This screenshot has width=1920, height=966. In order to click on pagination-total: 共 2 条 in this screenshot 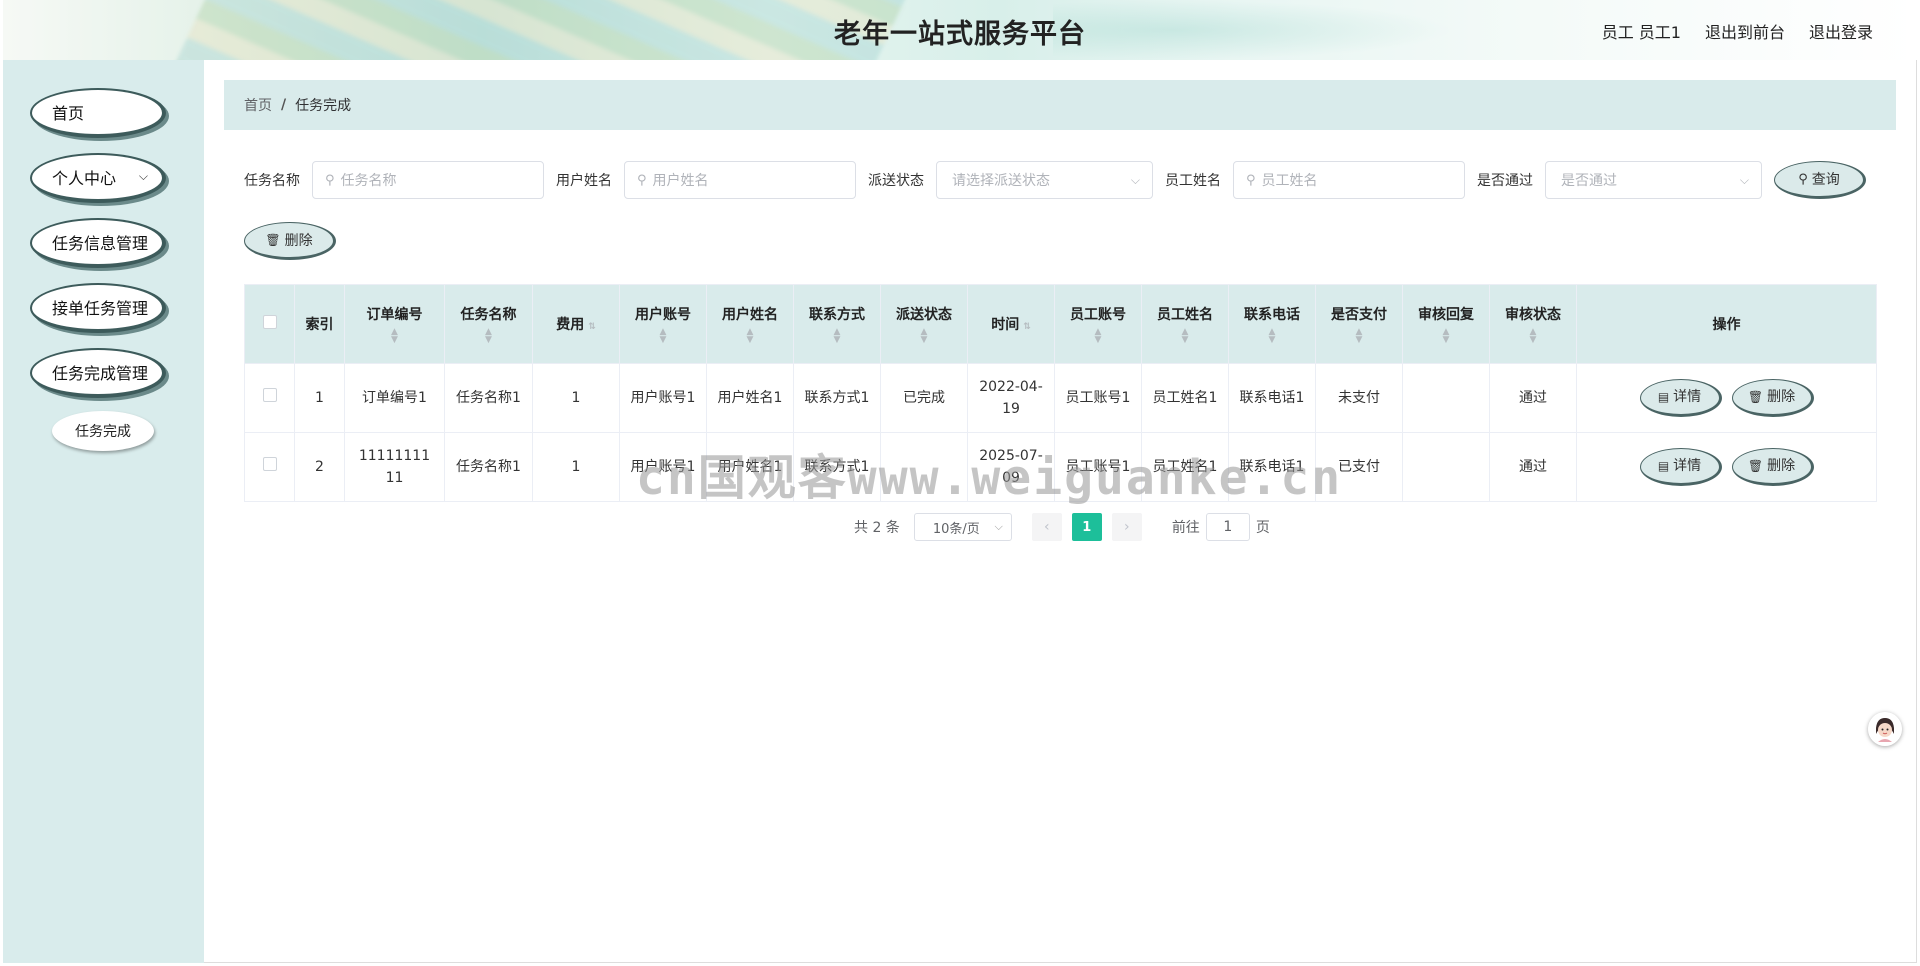, I will do `click(877, 528)`.